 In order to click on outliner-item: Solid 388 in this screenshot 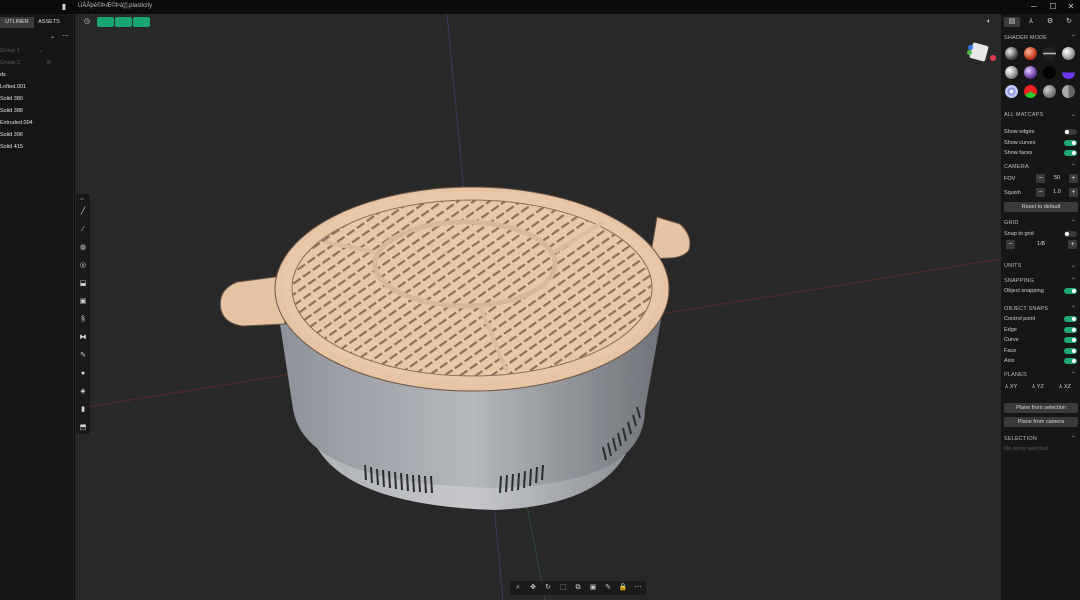, I will do `click(11, 111)`.